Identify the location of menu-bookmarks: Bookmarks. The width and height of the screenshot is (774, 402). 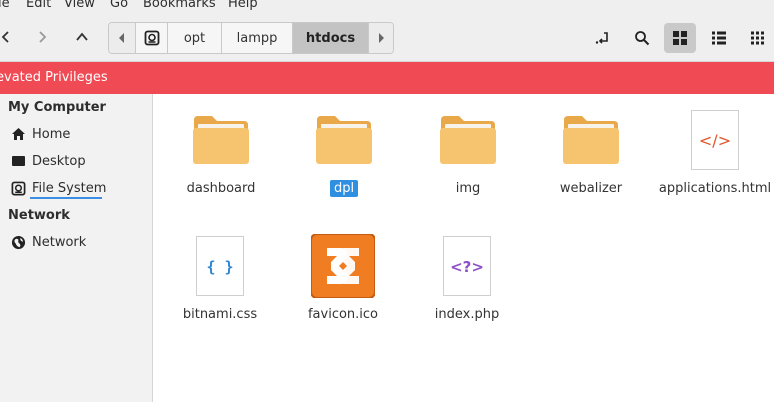
(179, 6).